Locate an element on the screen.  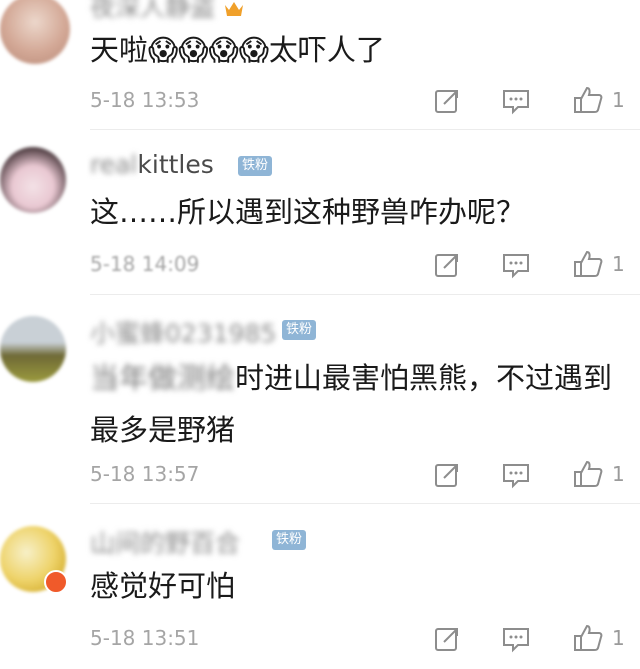
username: realkittles is located at coordinates (152, 164).